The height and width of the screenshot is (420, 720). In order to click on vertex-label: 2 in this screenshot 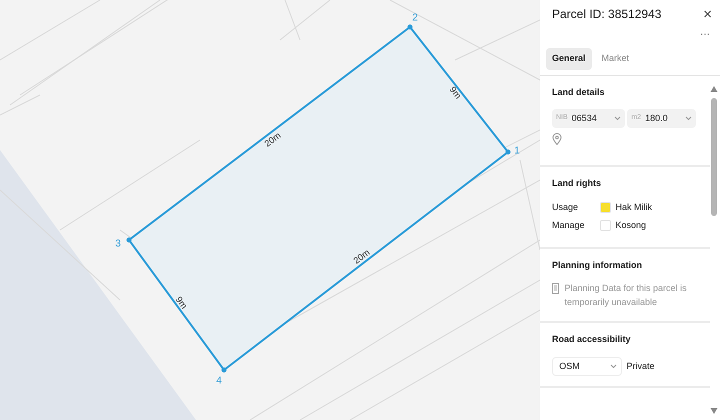, I will do `click(415, 18)`.